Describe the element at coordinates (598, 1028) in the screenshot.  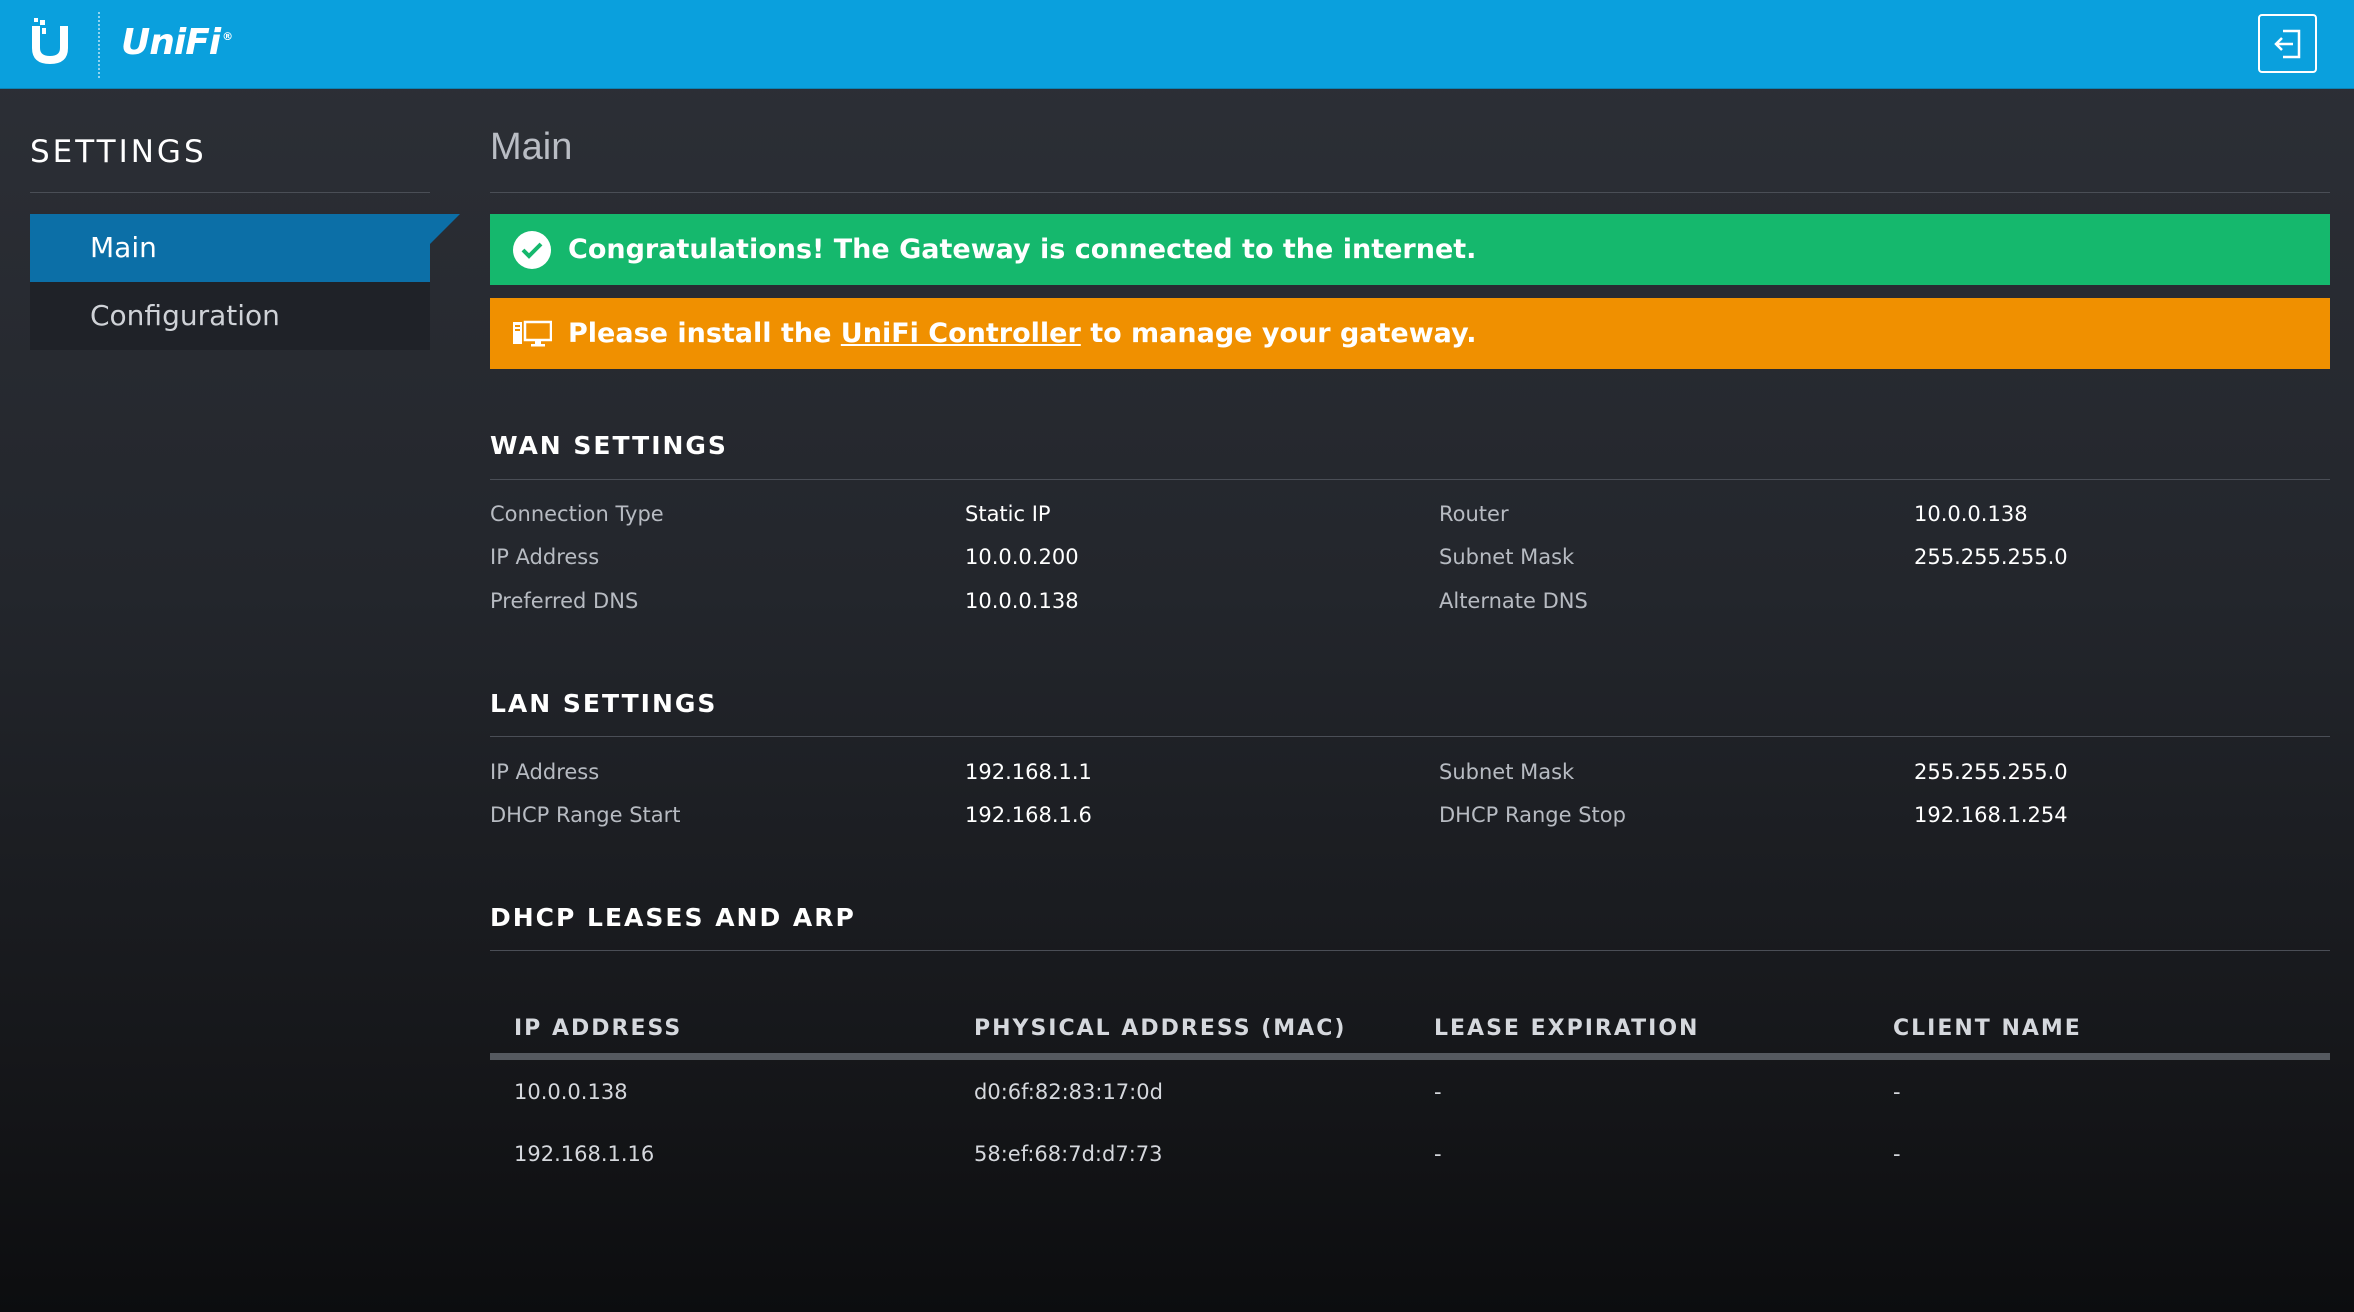
I see `column-header-ip-address: IP ADDRESS` at that location.